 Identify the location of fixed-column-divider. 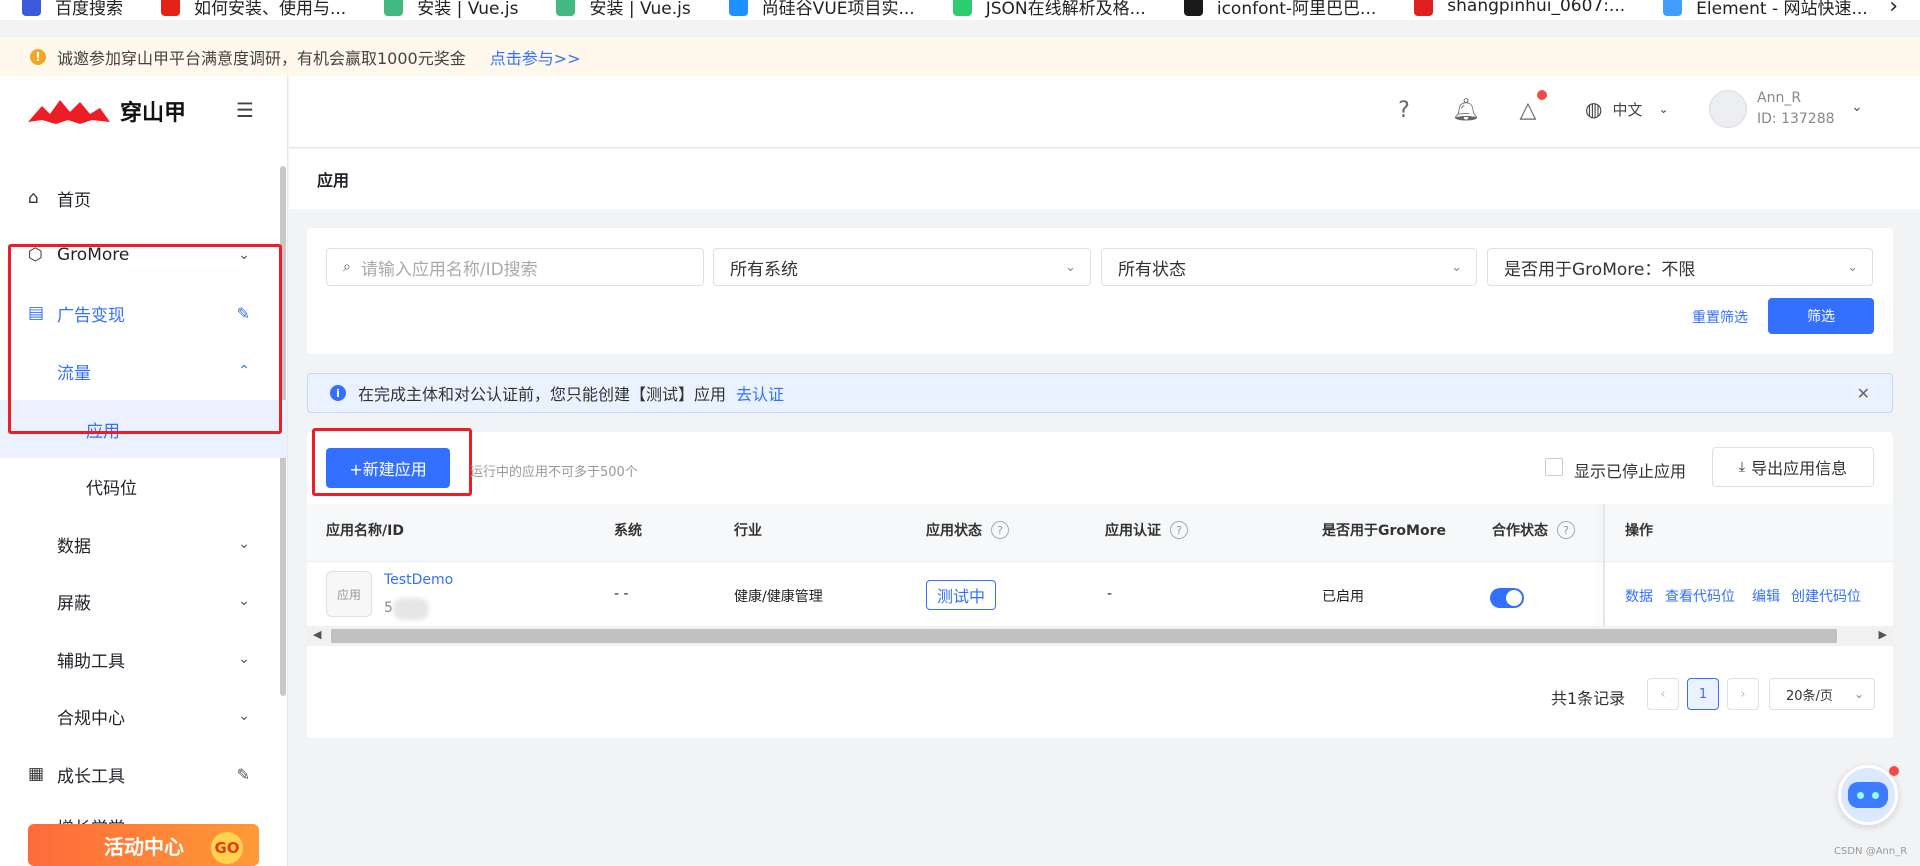
(1604, 565).